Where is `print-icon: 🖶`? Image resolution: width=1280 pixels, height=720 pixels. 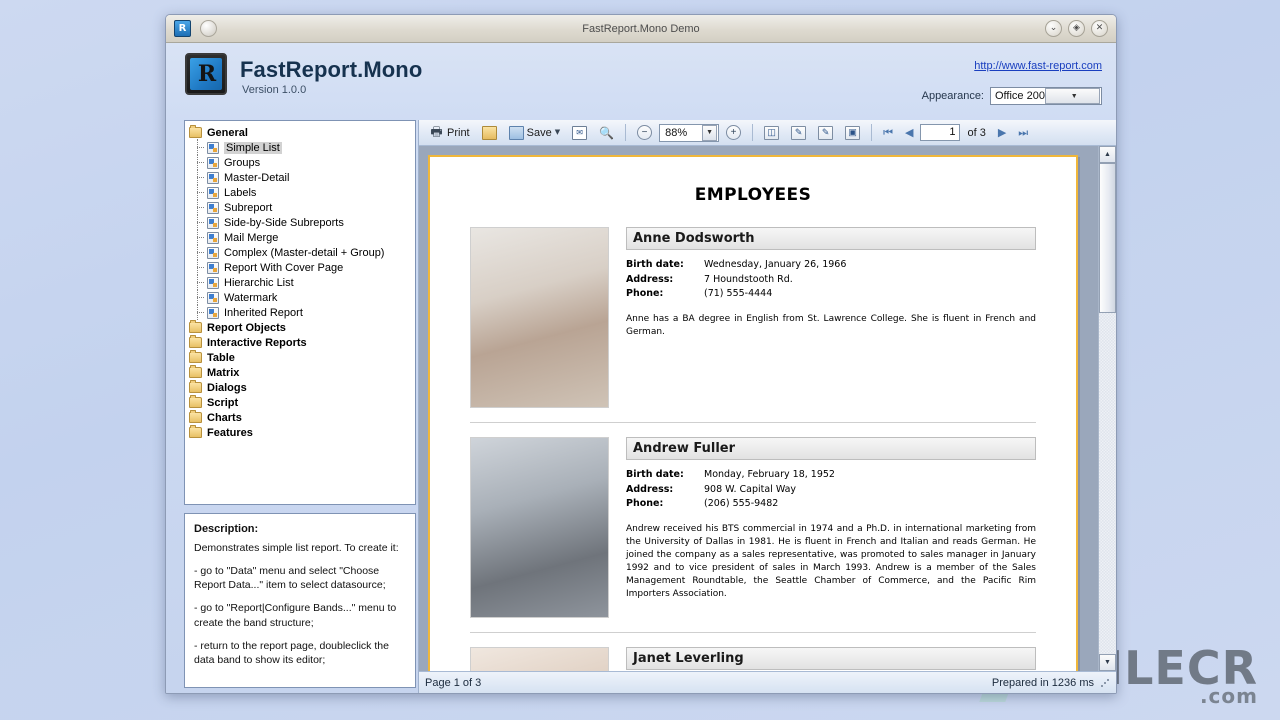
print-icon: 🖶 is located at coordinates (436, 132).